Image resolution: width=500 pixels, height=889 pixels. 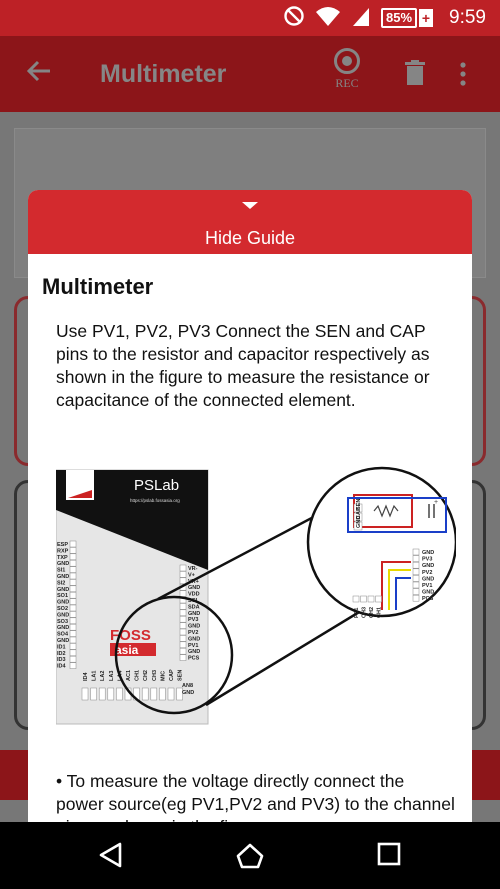 I want to click on recents-nav-icon, so click(x=389, y=856).